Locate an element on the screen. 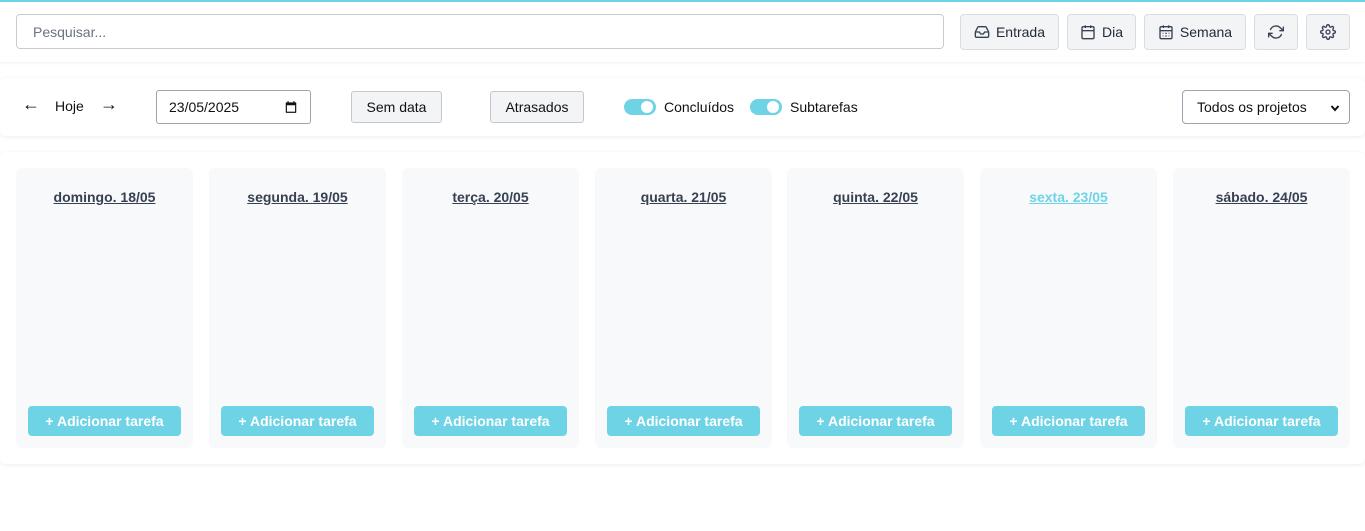 This screenshot has height=531, width=1365. day-title: domingo. 18/05 is located at coordinates (104, 197).